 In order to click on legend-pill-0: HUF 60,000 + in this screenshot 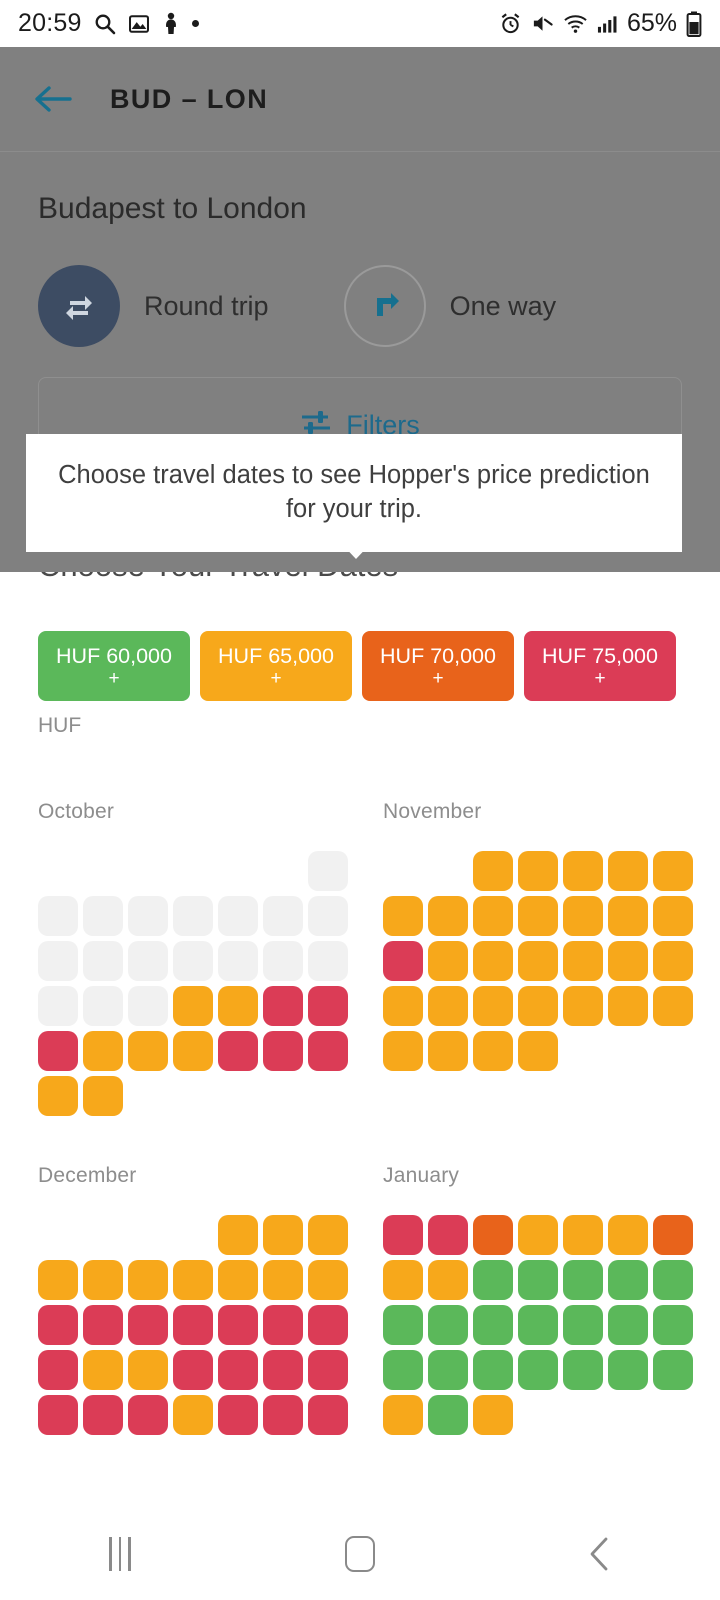, I will do `click(114, 666)`.